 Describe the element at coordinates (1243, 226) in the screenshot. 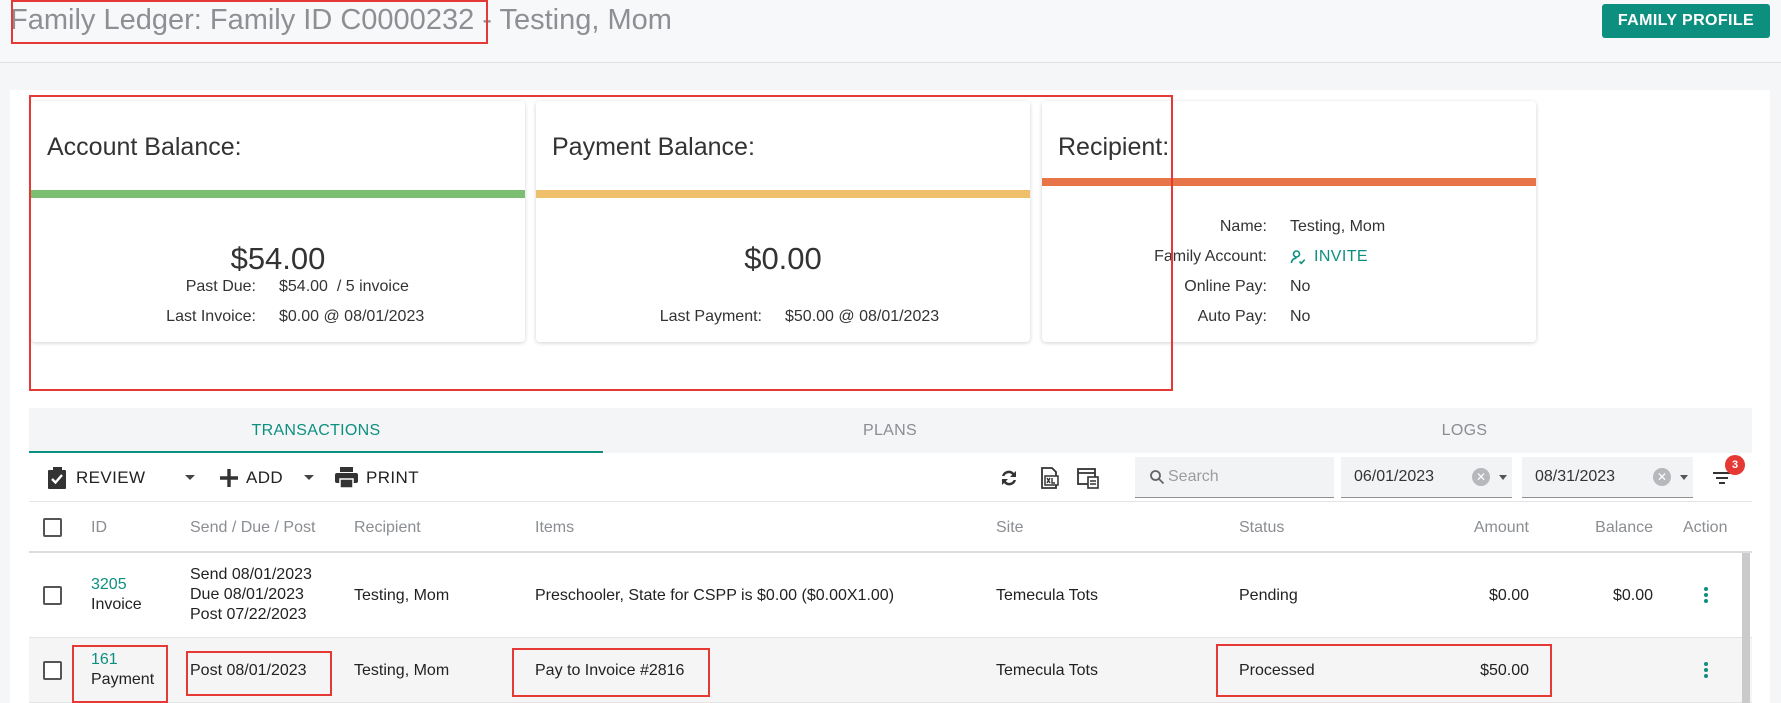

I see `recipient-name-label: Name:` at that location.